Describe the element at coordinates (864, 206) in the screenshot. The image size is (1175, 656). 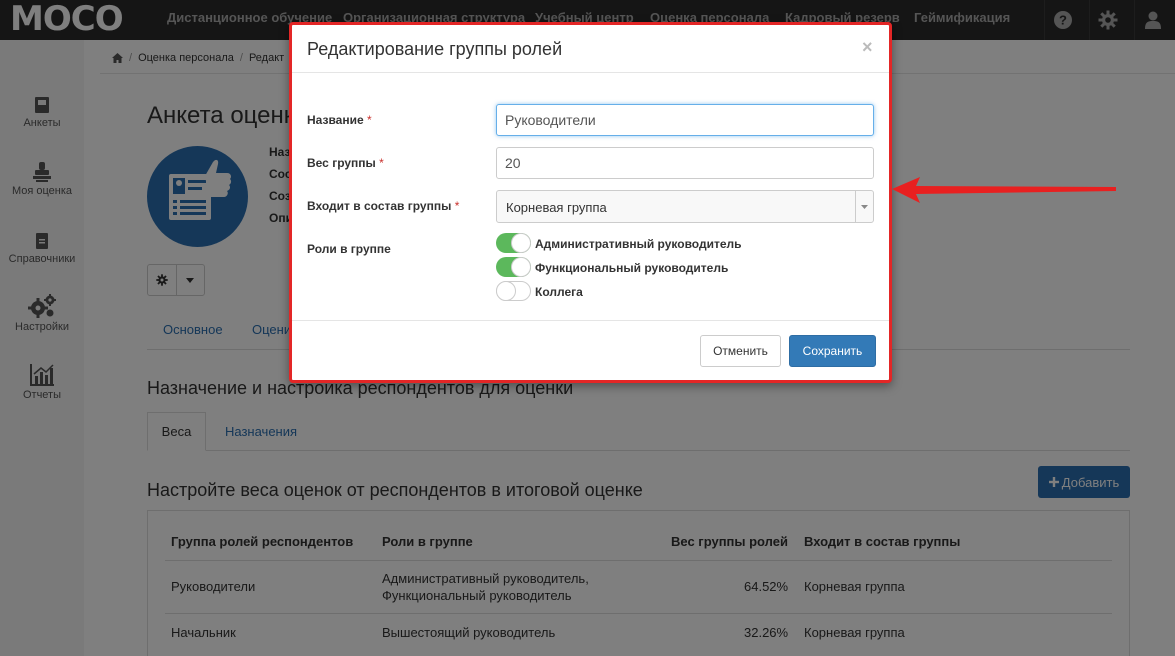
I see `chevron-down-icon` at that location.